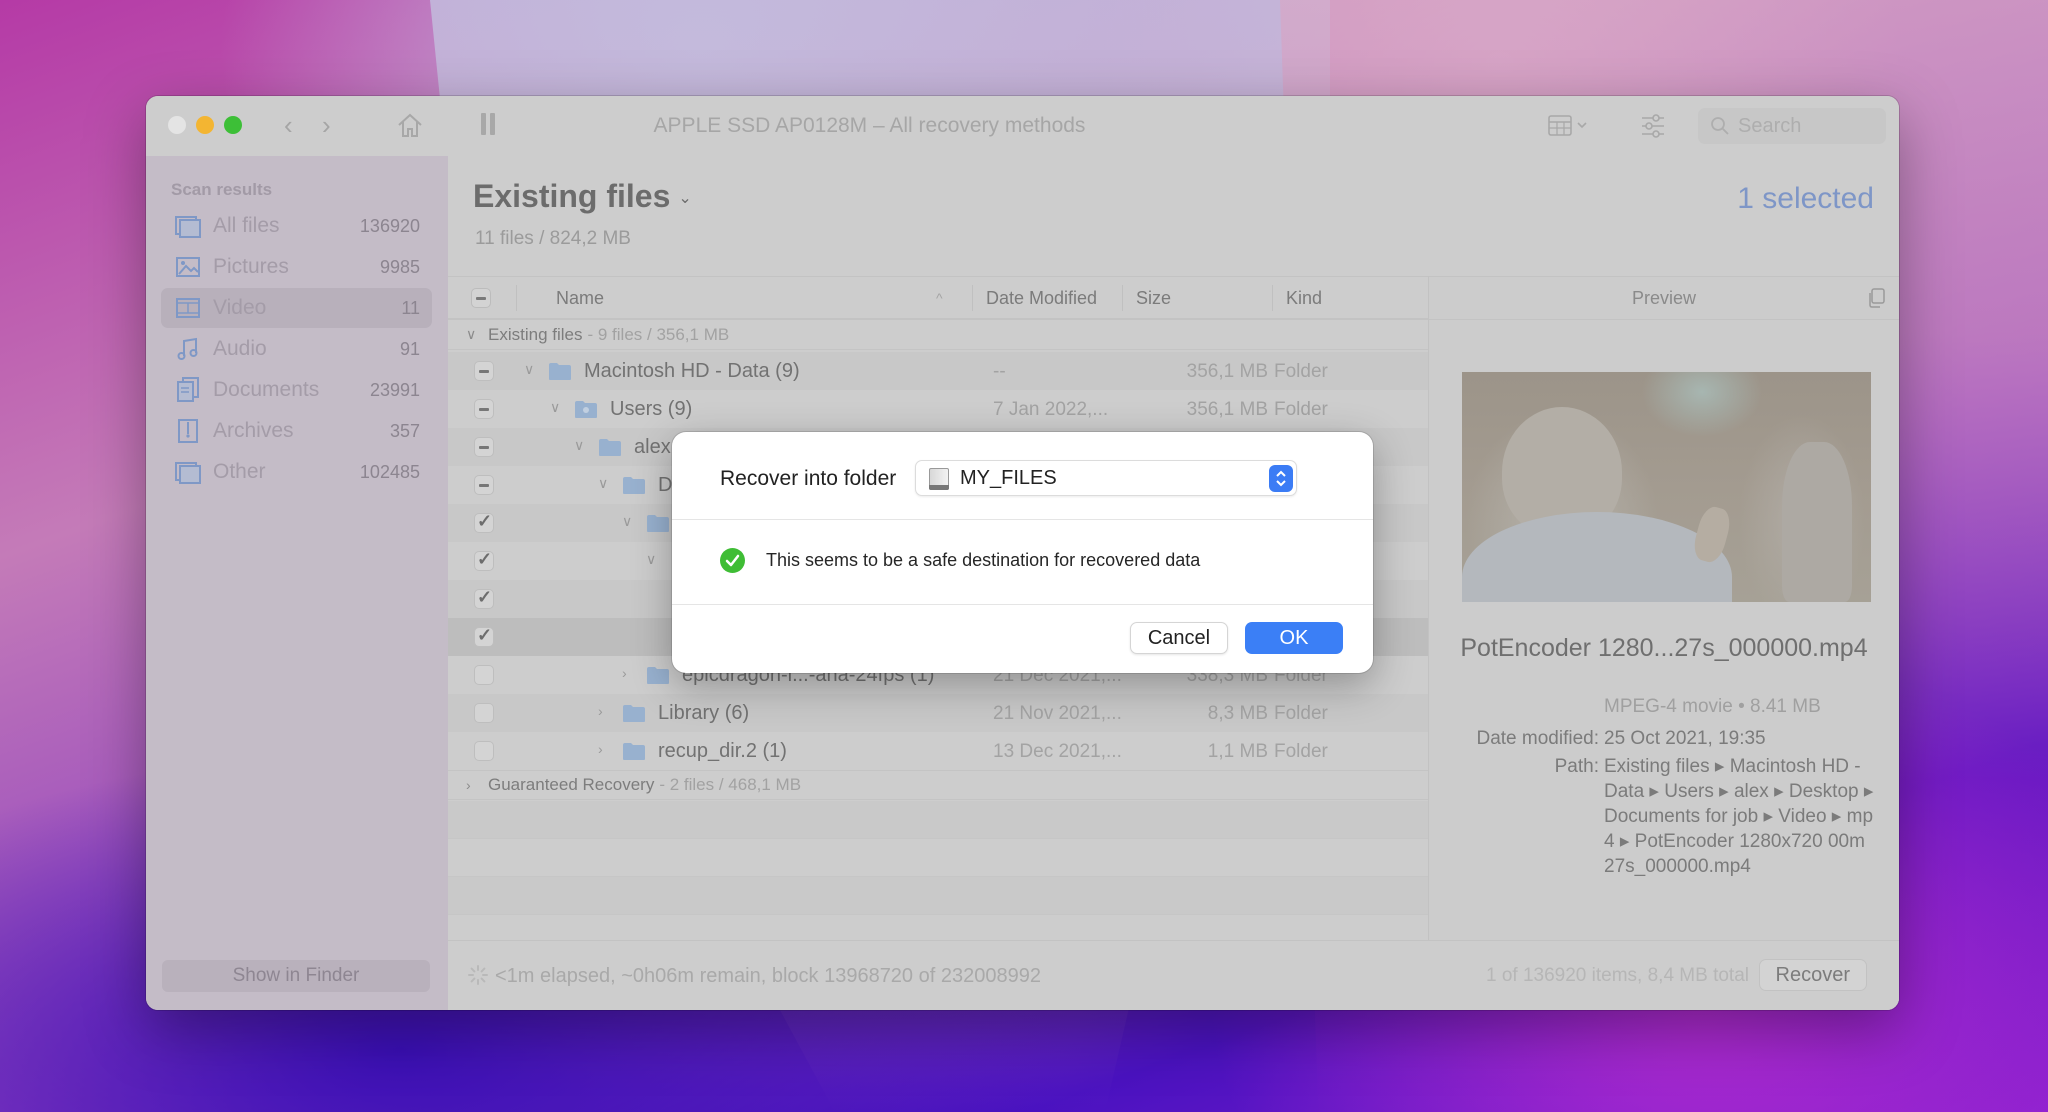 The width and height of the screenshot is (2048, 1112). What do you see at coordinates (1770, 125) in the screenshot?
I see `search-placeholder: Search` at bounding box center [1770, 125].